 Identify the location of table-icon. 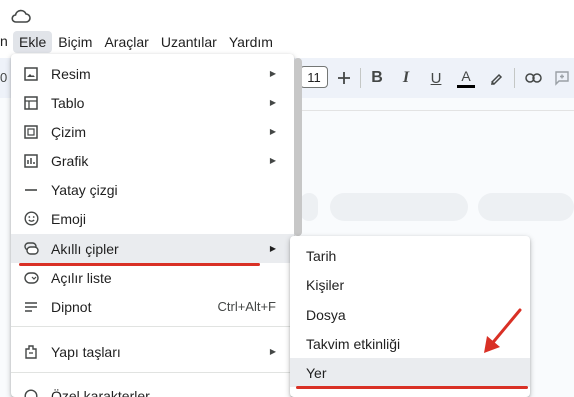
(31, 103).